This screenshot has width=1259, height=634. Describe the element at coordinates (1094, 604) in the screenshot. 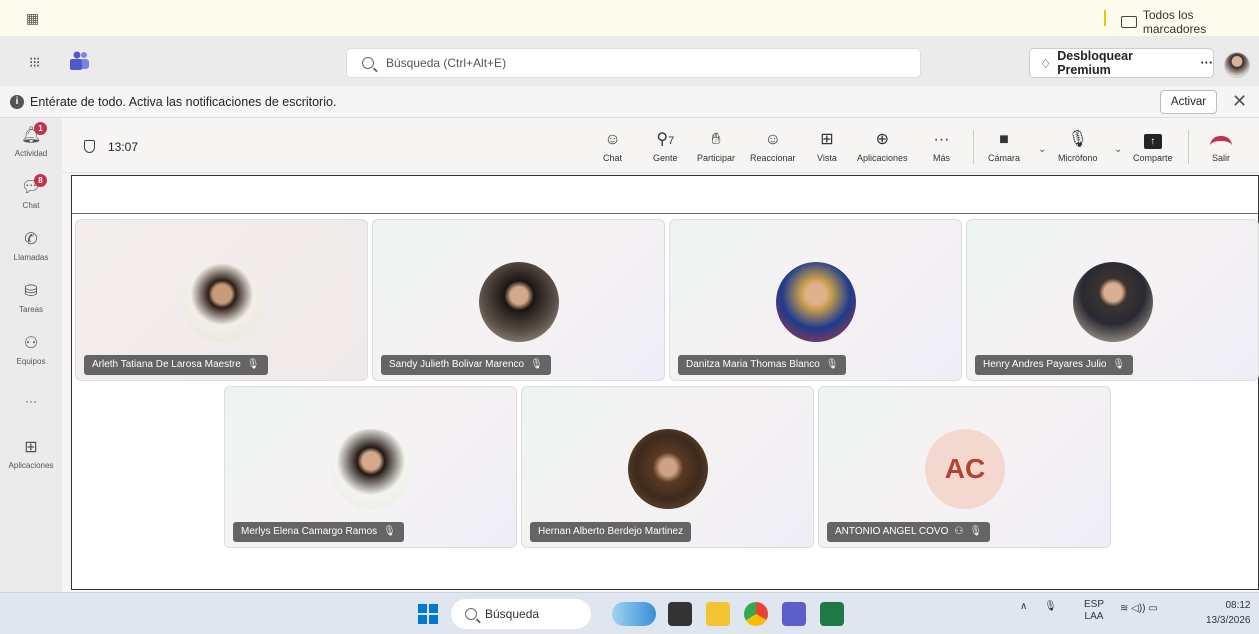

I see `language: ESP` at that location.